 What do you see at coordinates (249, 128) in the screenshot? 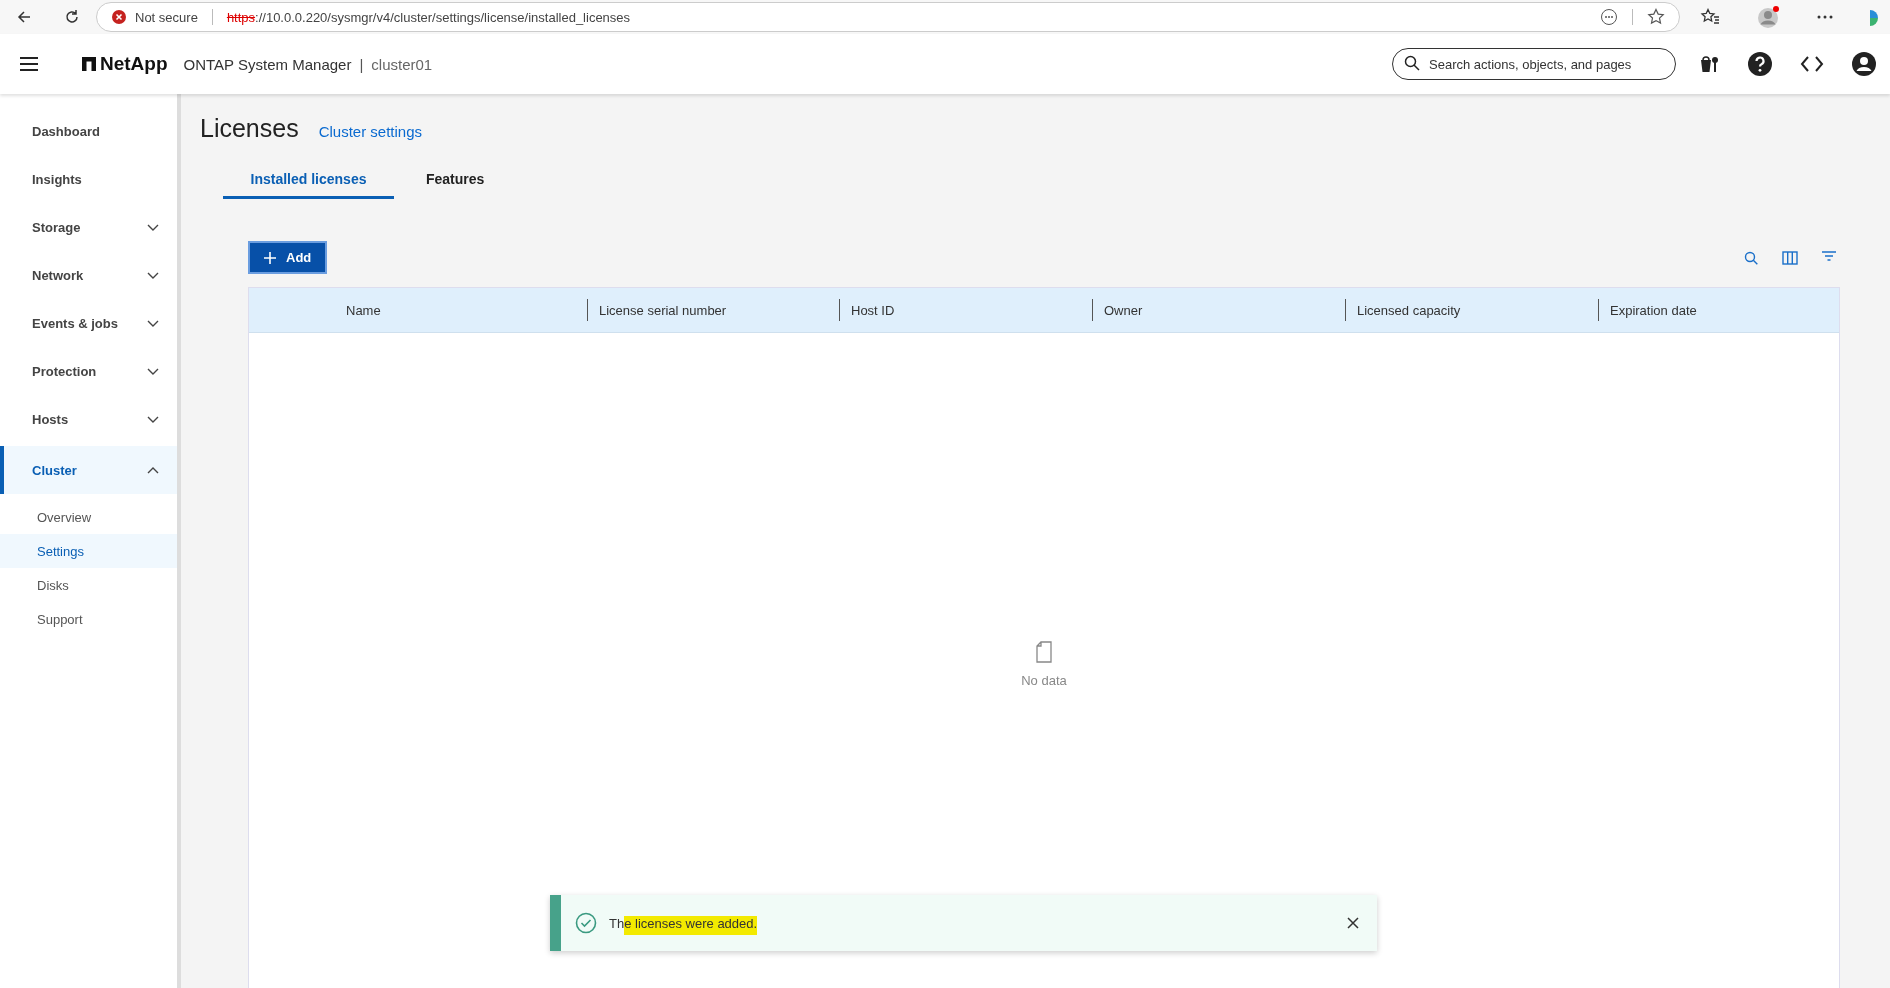
I see `page-title: Licenses` at bounding box center [249, 128].